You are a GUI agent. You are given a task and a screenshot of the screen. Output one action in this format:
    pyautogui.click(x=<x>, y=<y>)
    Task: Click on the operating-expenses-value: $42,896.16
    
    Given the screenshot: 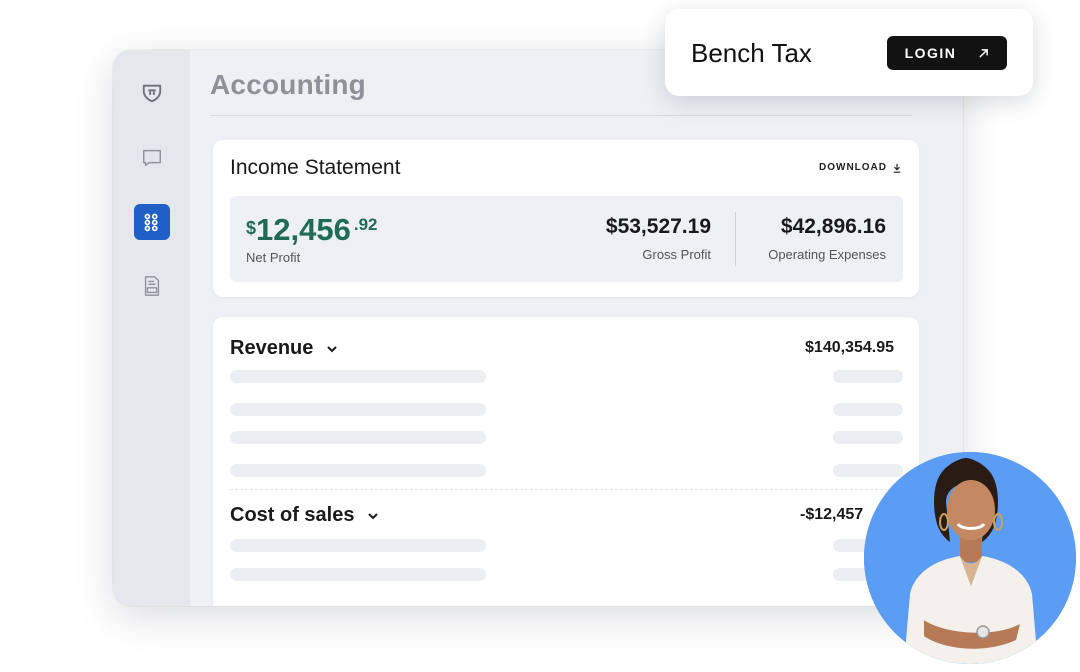 What is the action you would take?
    pyautogui.click(x=833, y=226)
    